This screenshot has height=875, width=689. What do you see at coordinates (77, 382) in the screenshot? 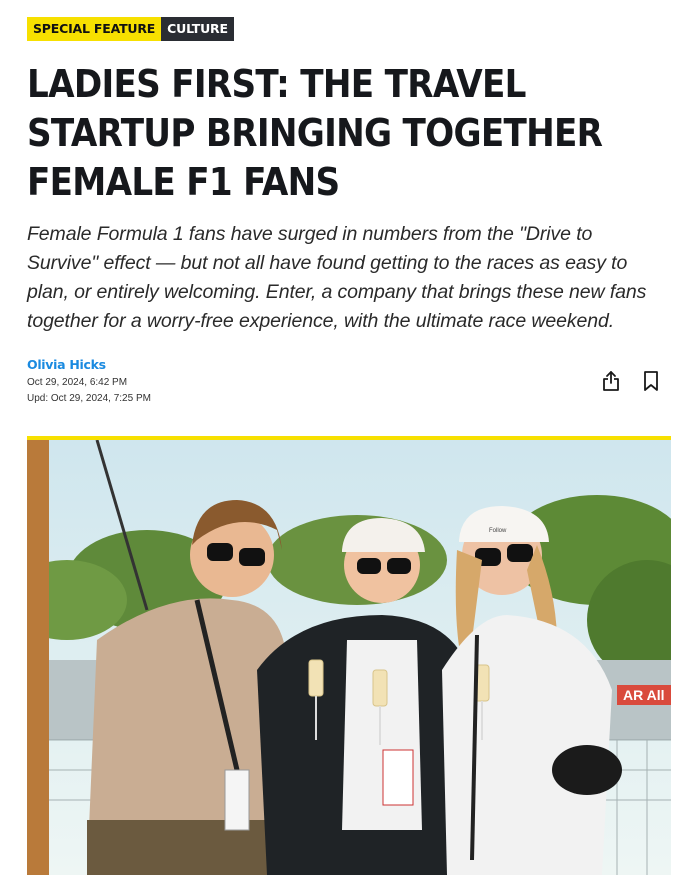
I see `published-date: Oct 29, 2024, 6:42 PM` at bounding box center [77, 382].